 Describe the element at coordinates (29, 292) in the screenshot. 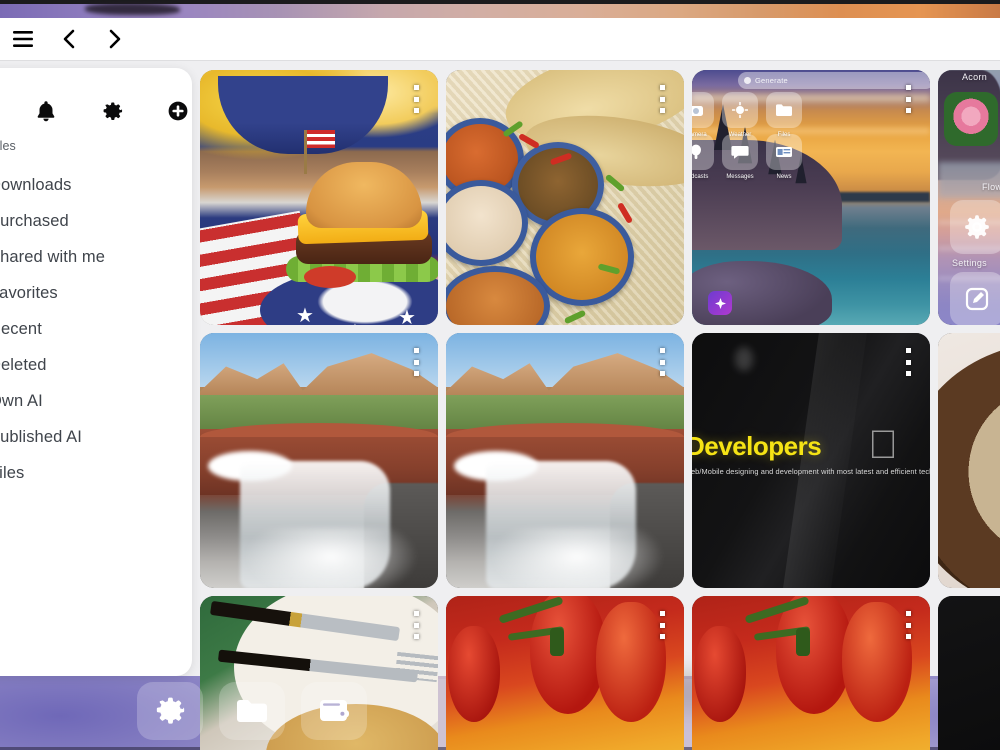

I see `sidebar-item-label: Favorites` at that location.